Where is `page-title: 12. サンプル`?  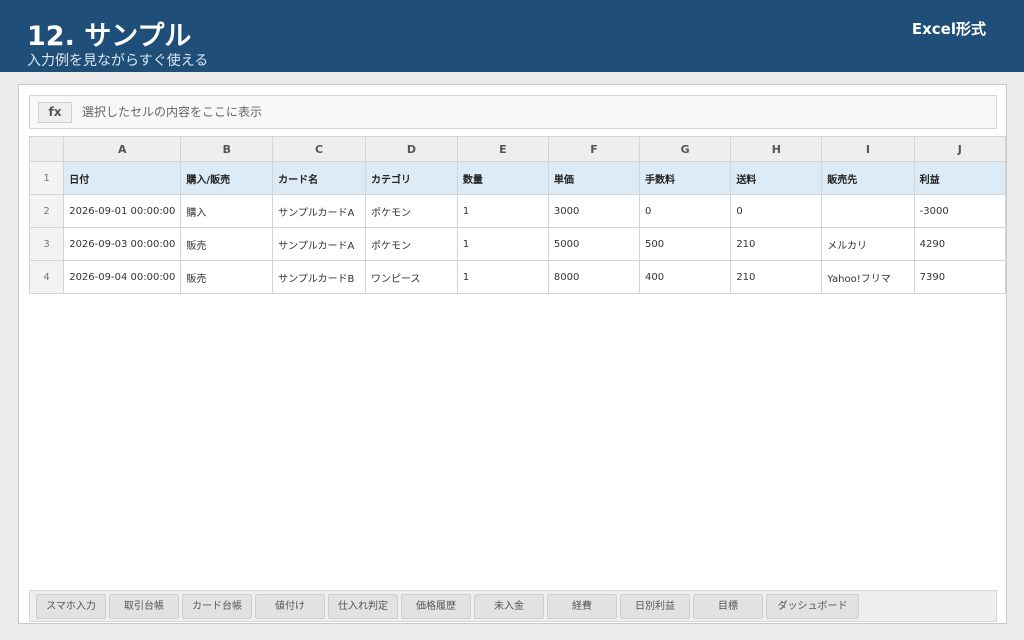
page-title: 12. サンプル is located at coordinates (109, 36).